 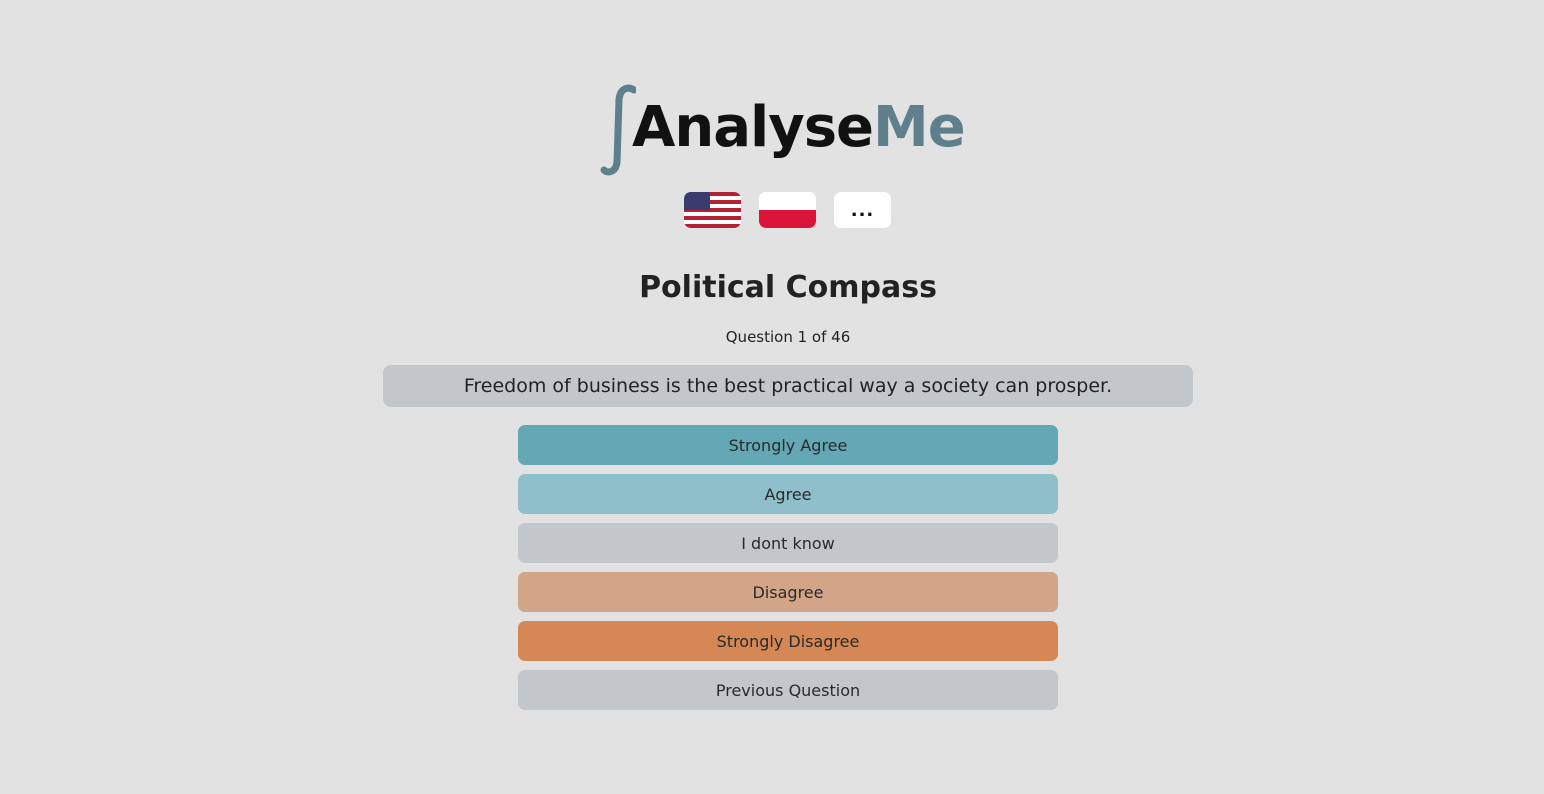 What do you see at coordinates (788, 641) in the screenshot?
I see `strongly-disagree-button: Strongly Disagree` at bounding box center [788, 641].